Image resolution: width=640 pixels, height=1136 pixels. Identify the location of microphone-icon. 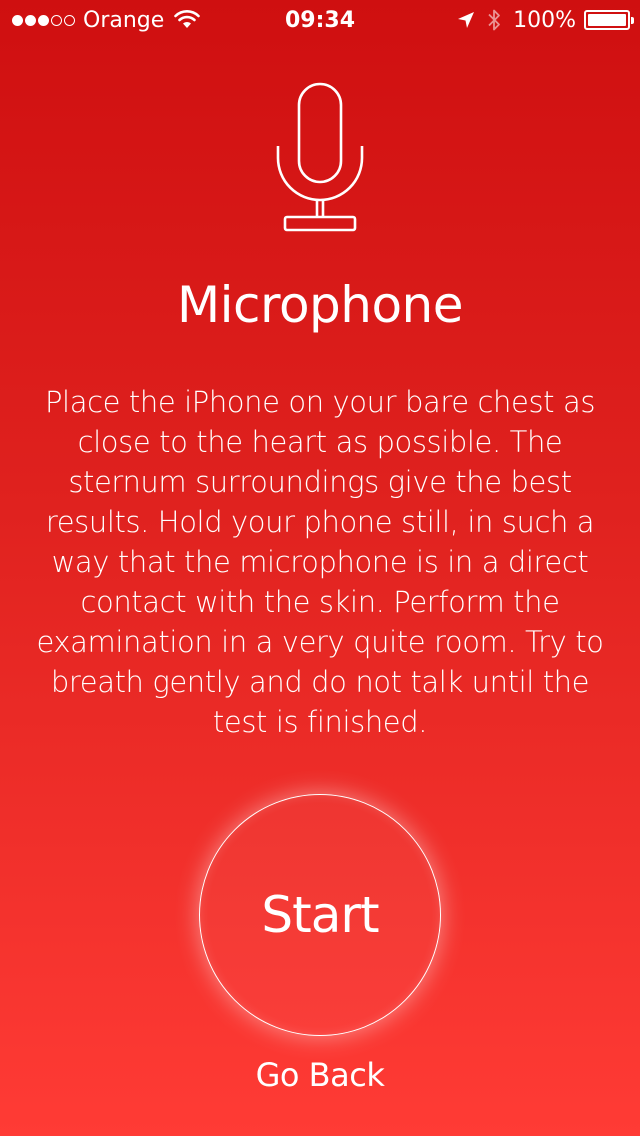
(320, 157).